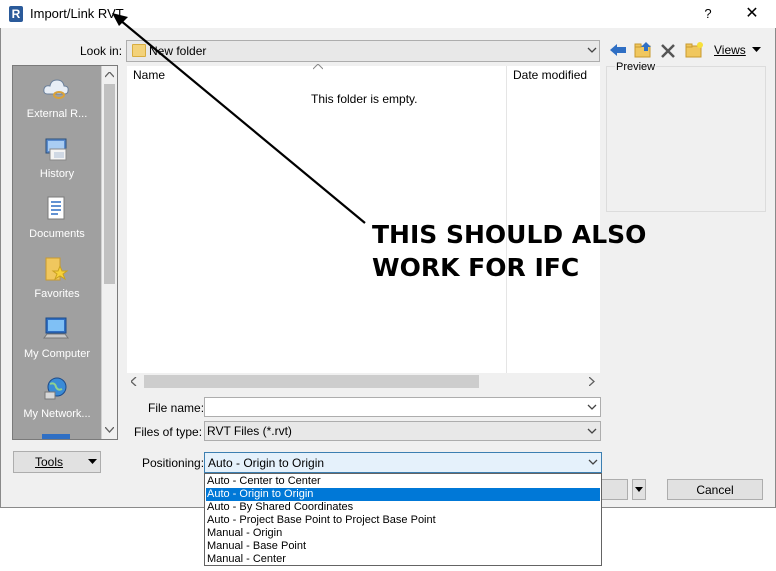 The image size is (776, 571). I want to click on place-history: History, so click(57, 162).